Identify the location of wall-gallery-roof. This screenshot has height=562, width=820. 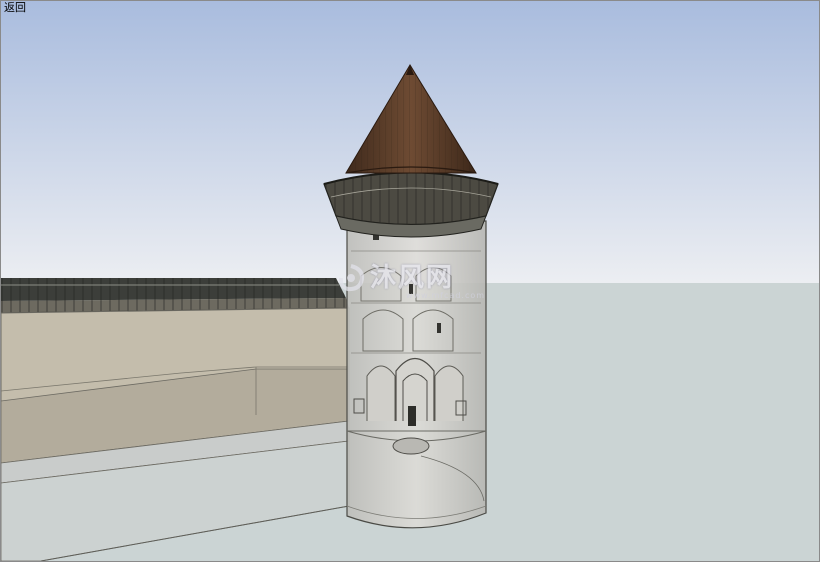
(175, 296).